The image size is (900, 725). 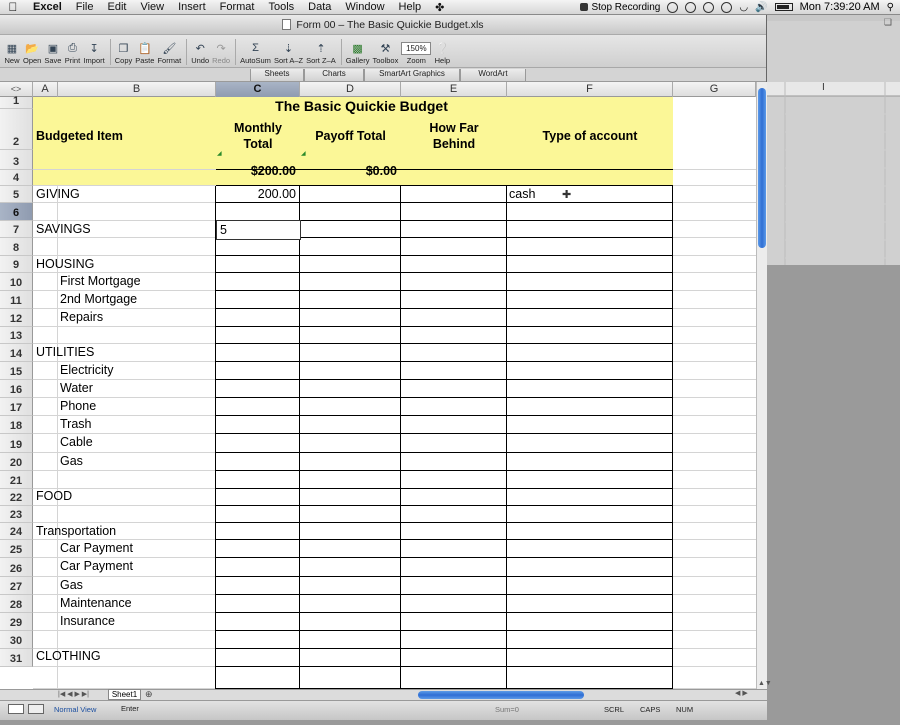 What do you see at coordinates (72, 53) in the screenshot?
I see `print-button: ⎙ Print` at bounding box center [72, 53].